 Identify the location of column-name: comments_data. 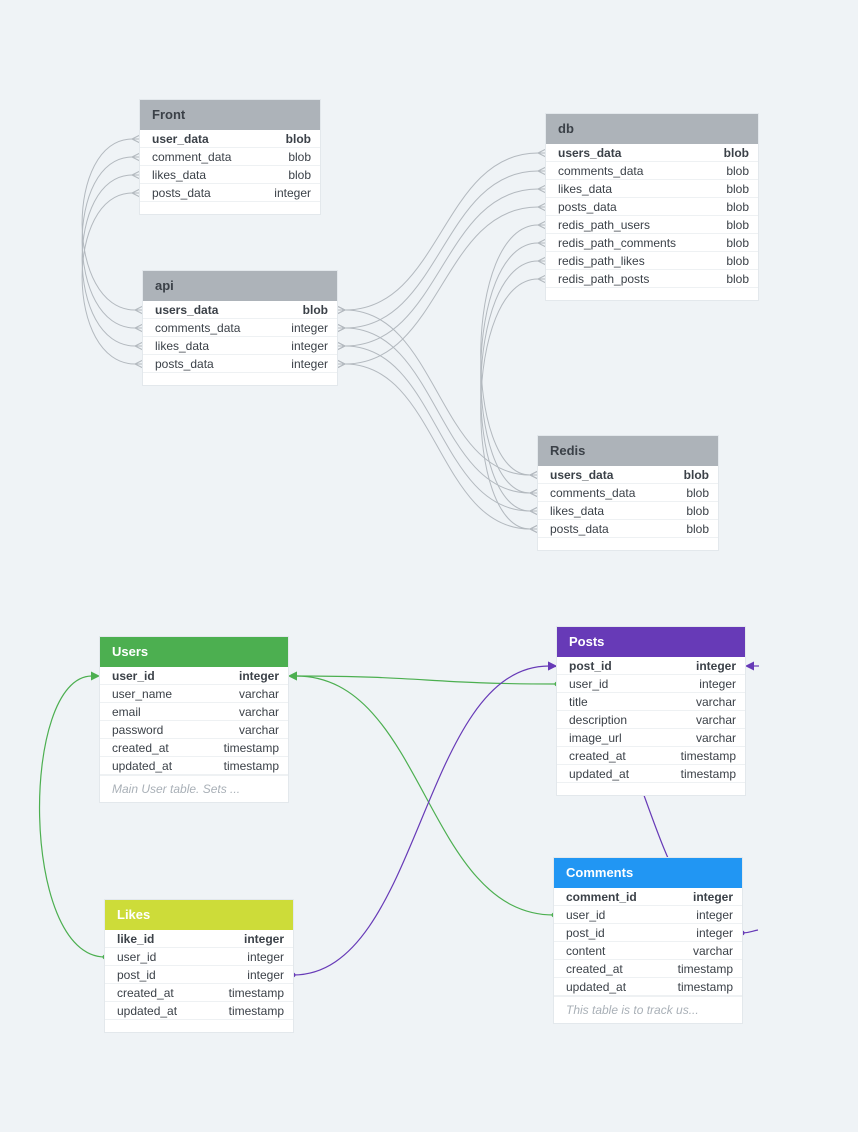
(601, 171).